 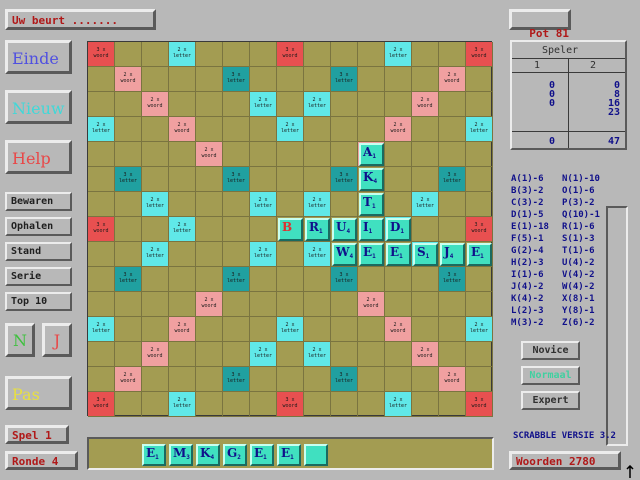 I want to click on j-button: J, so click(x=57, y=340).